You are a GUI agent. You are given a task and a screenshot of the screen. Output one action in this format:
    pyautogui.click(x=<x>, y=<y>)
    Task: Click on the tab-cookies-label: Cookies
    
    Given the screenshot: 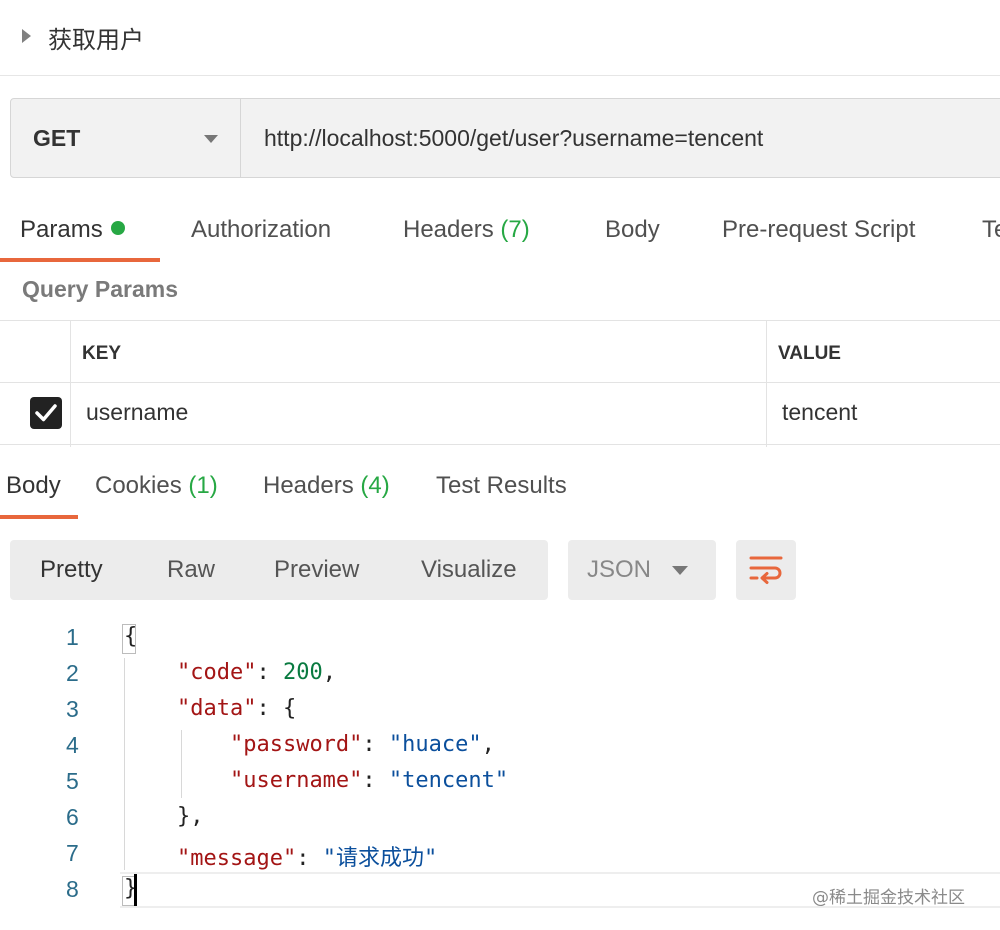 What is the action you would take?
    pyautogui.click(x=138, y=485)
    